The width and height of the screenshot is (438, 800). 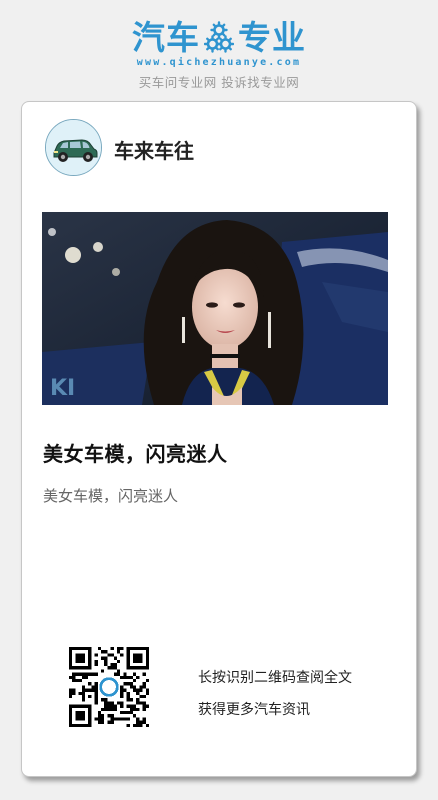 I want to click on qr-code-icon, so click(x=109, y=687).